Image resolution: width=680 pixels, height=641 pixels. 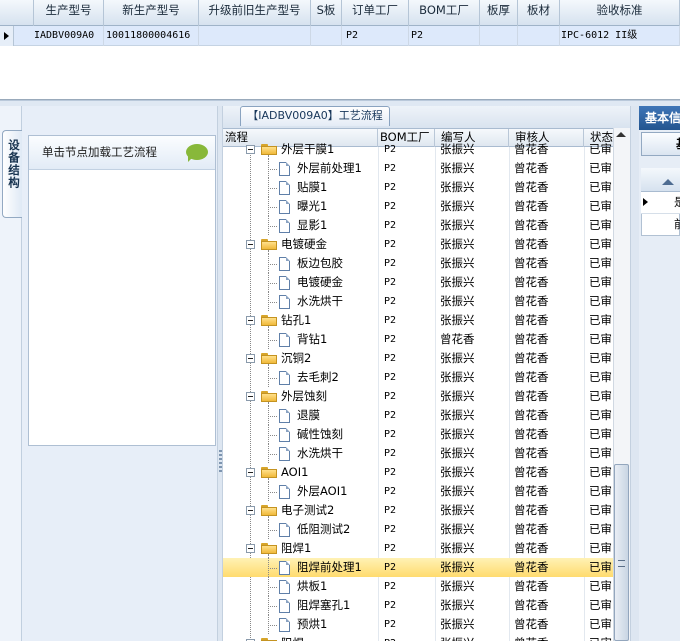 I want to click on column-header: 订单工厂, so click(x=375, y=13).